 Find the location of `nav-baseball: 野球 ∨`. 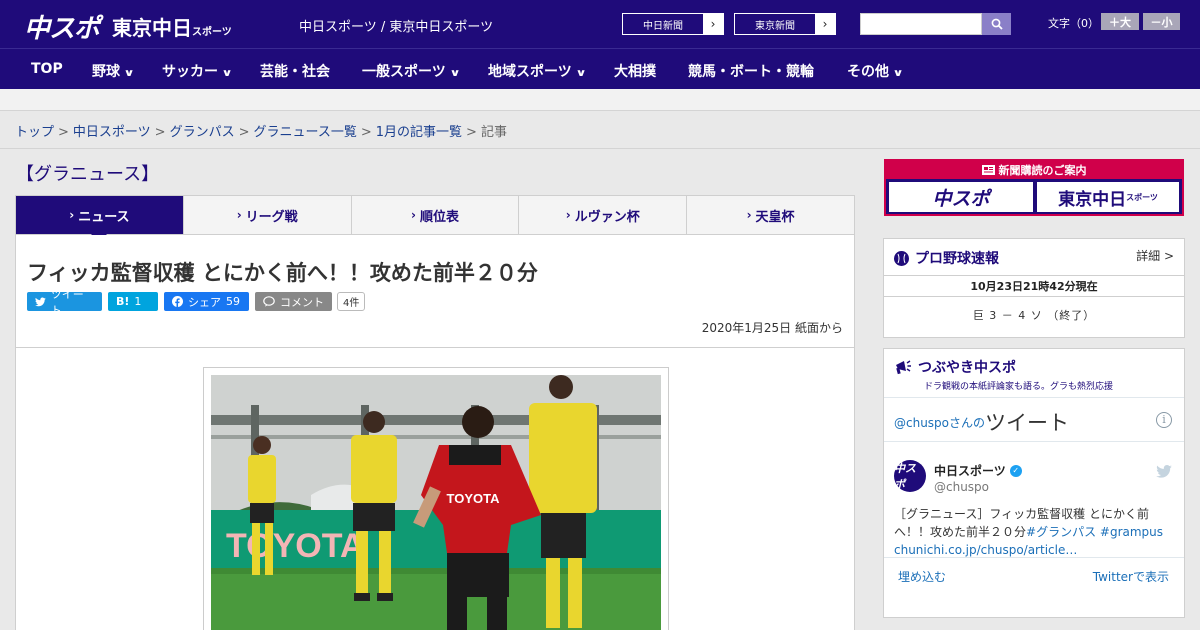

nav-baseball: 野球 ∨ is located at coordinates (113, 71).